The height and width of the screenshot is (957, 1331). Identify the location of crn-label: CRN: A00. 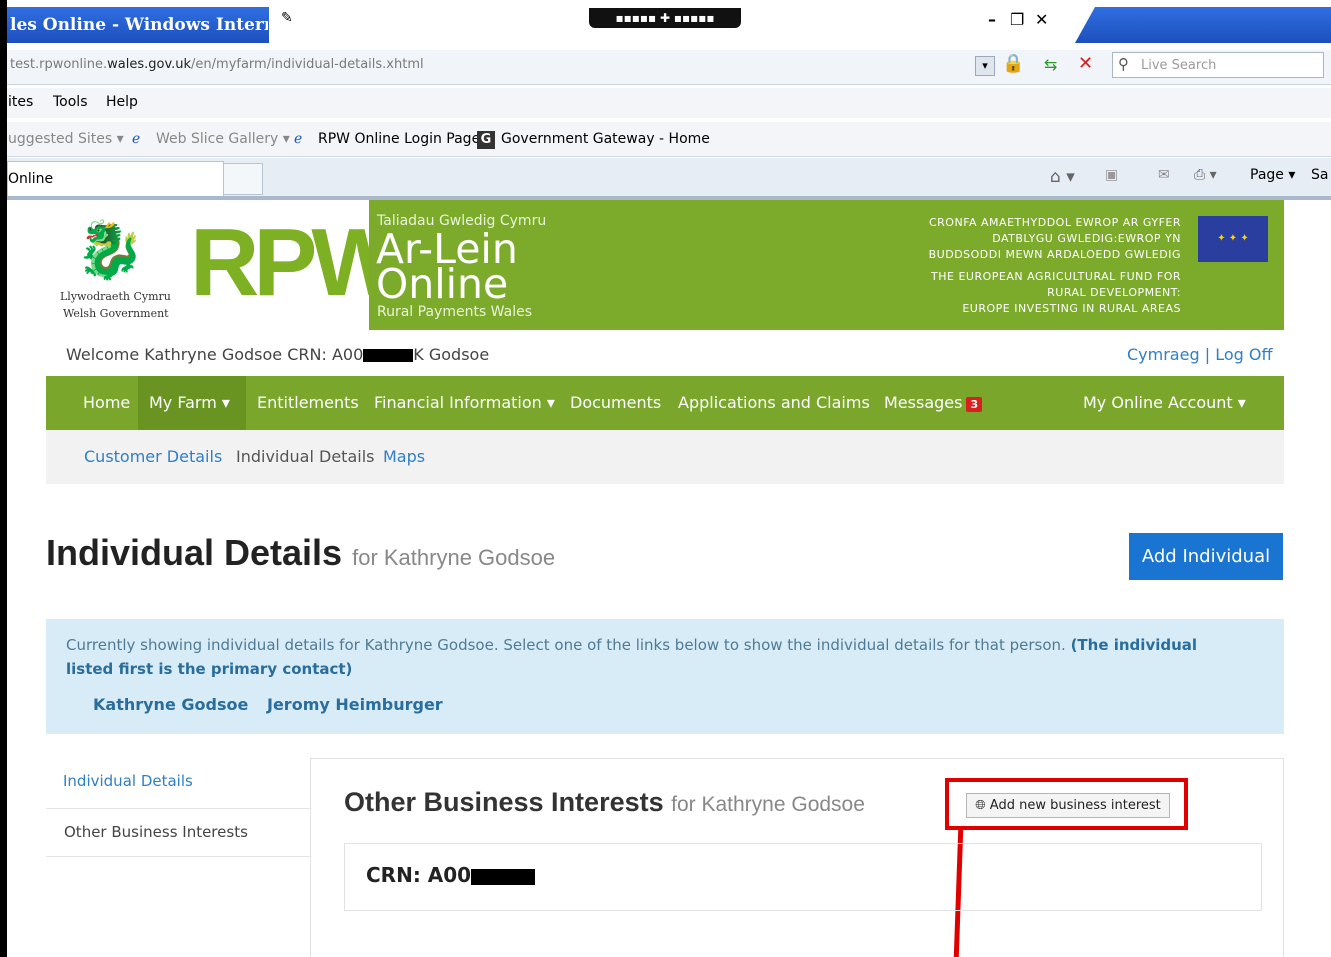
(451, 875).